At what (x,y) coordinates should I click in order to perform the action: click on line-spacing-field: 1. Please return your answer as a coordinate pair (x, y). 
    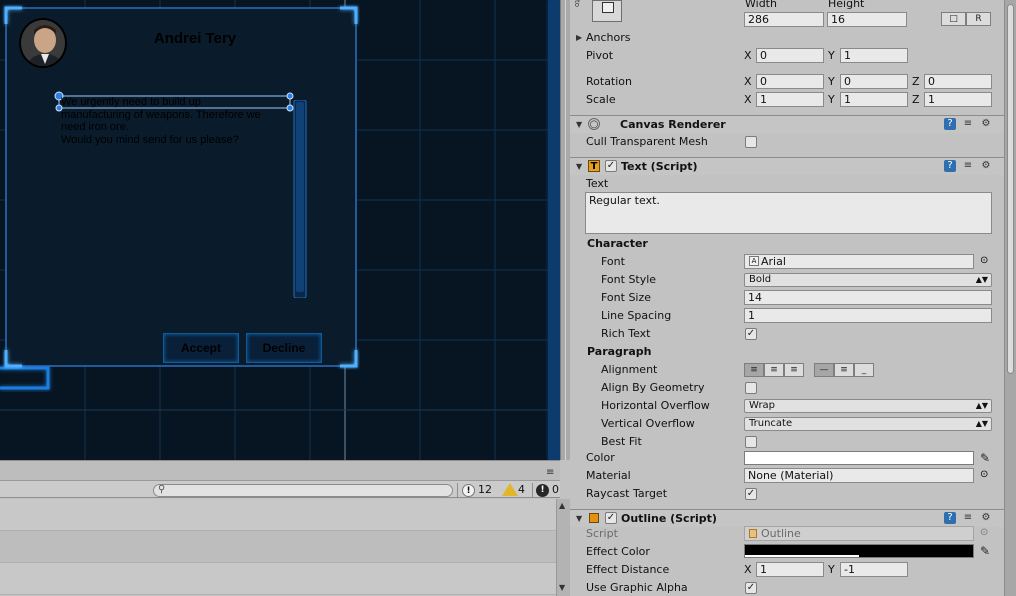
    Looking at the image, I should click on (868, 315).